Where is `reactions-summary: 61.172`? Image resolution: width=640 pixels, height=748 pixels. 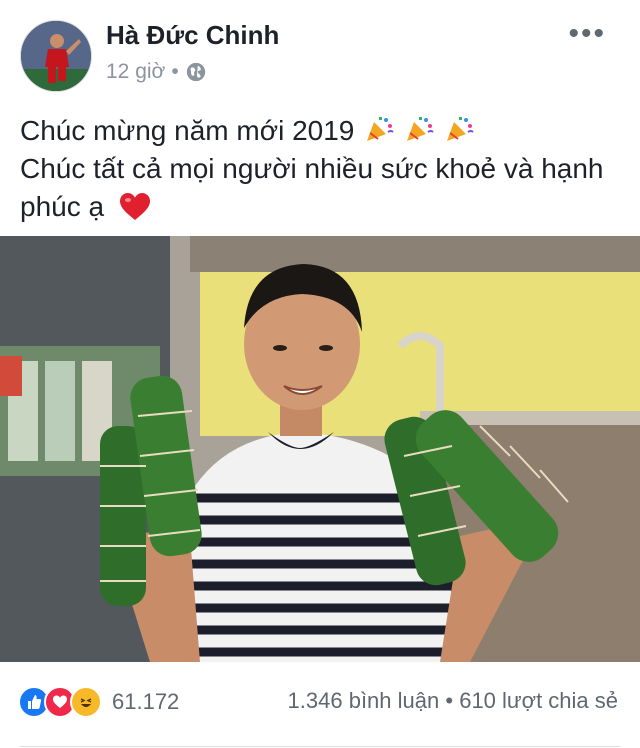 reactions-summary: 61.172 is located at coordinates (98, 702).